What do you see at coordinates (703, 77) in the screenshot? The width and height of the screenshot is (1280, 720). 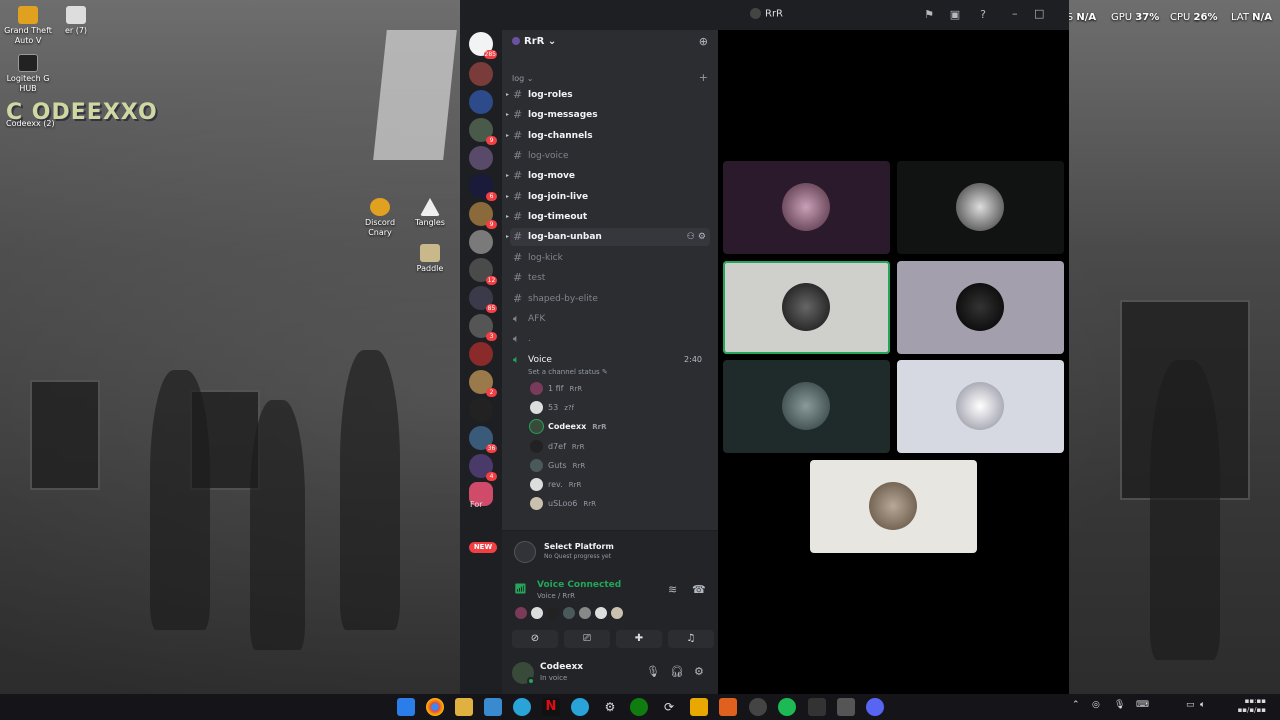 I see `add-channel-icon: +` at bounding box center [703, 77].